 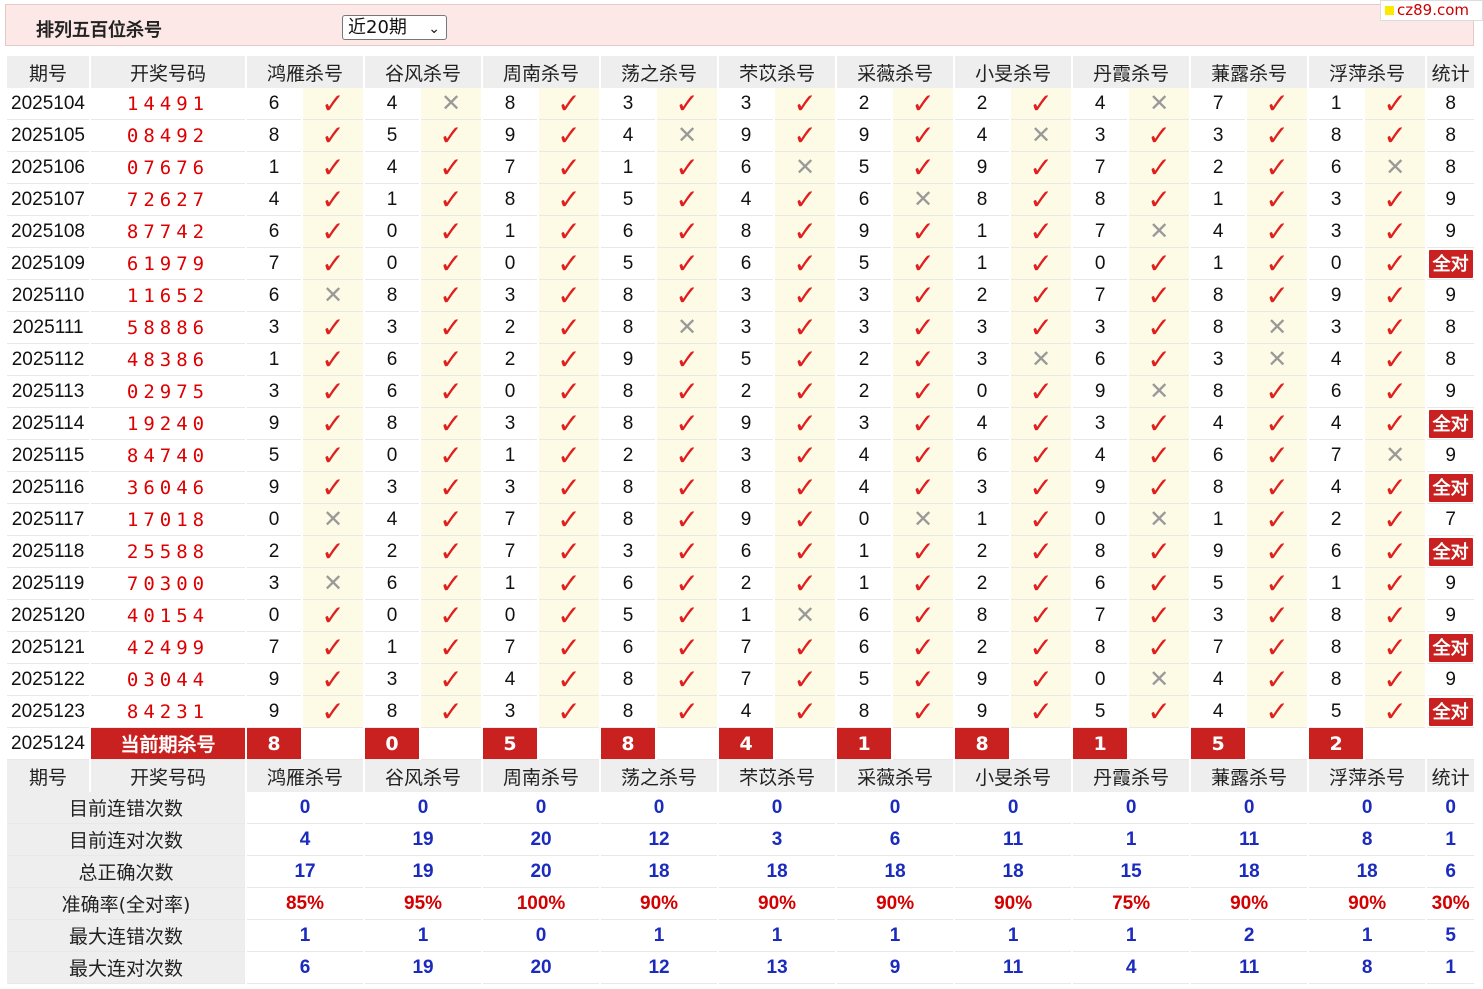 I want to click on kill-number-cell: 9, so click(x=510, y=136).